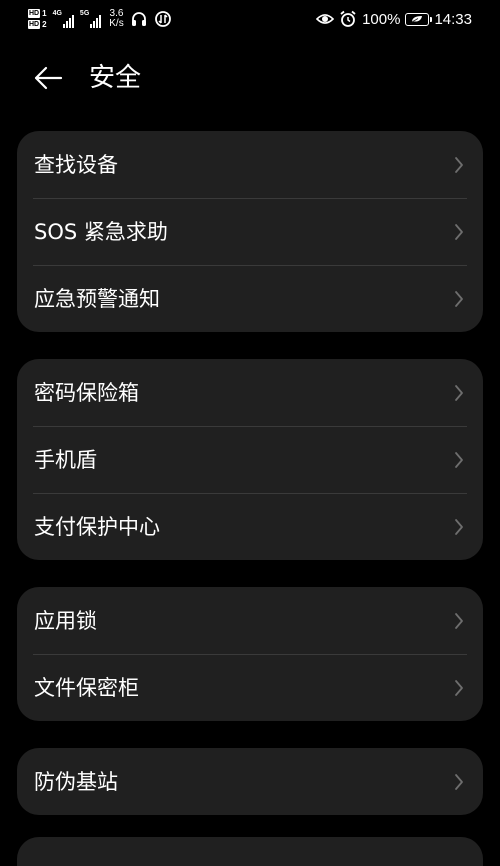  I want to click on list-item-label: 文件保密柜, so click(86, 687).